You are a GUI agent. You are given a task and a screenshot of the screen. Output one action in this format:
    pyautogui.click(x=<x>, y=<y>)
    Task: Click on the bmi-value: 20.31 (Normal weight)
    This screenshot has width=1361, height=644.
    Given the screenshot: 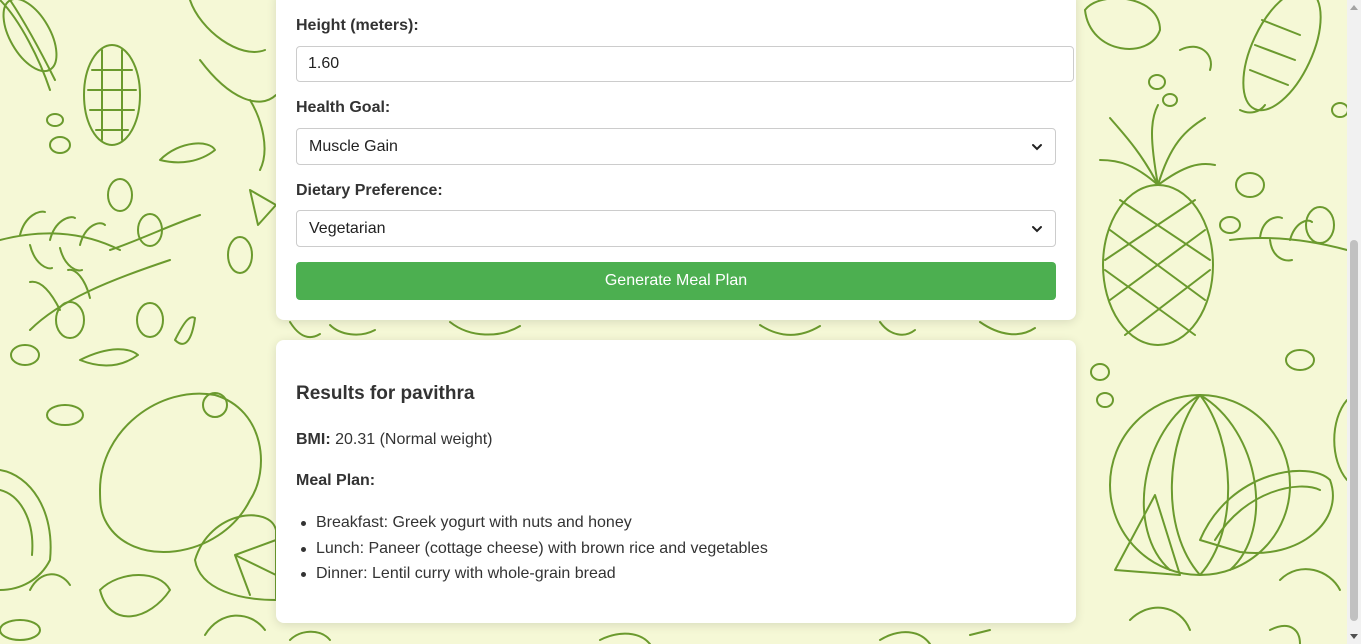 What is the action you would take?
    pyautogui.click(x=414, y=439)
    